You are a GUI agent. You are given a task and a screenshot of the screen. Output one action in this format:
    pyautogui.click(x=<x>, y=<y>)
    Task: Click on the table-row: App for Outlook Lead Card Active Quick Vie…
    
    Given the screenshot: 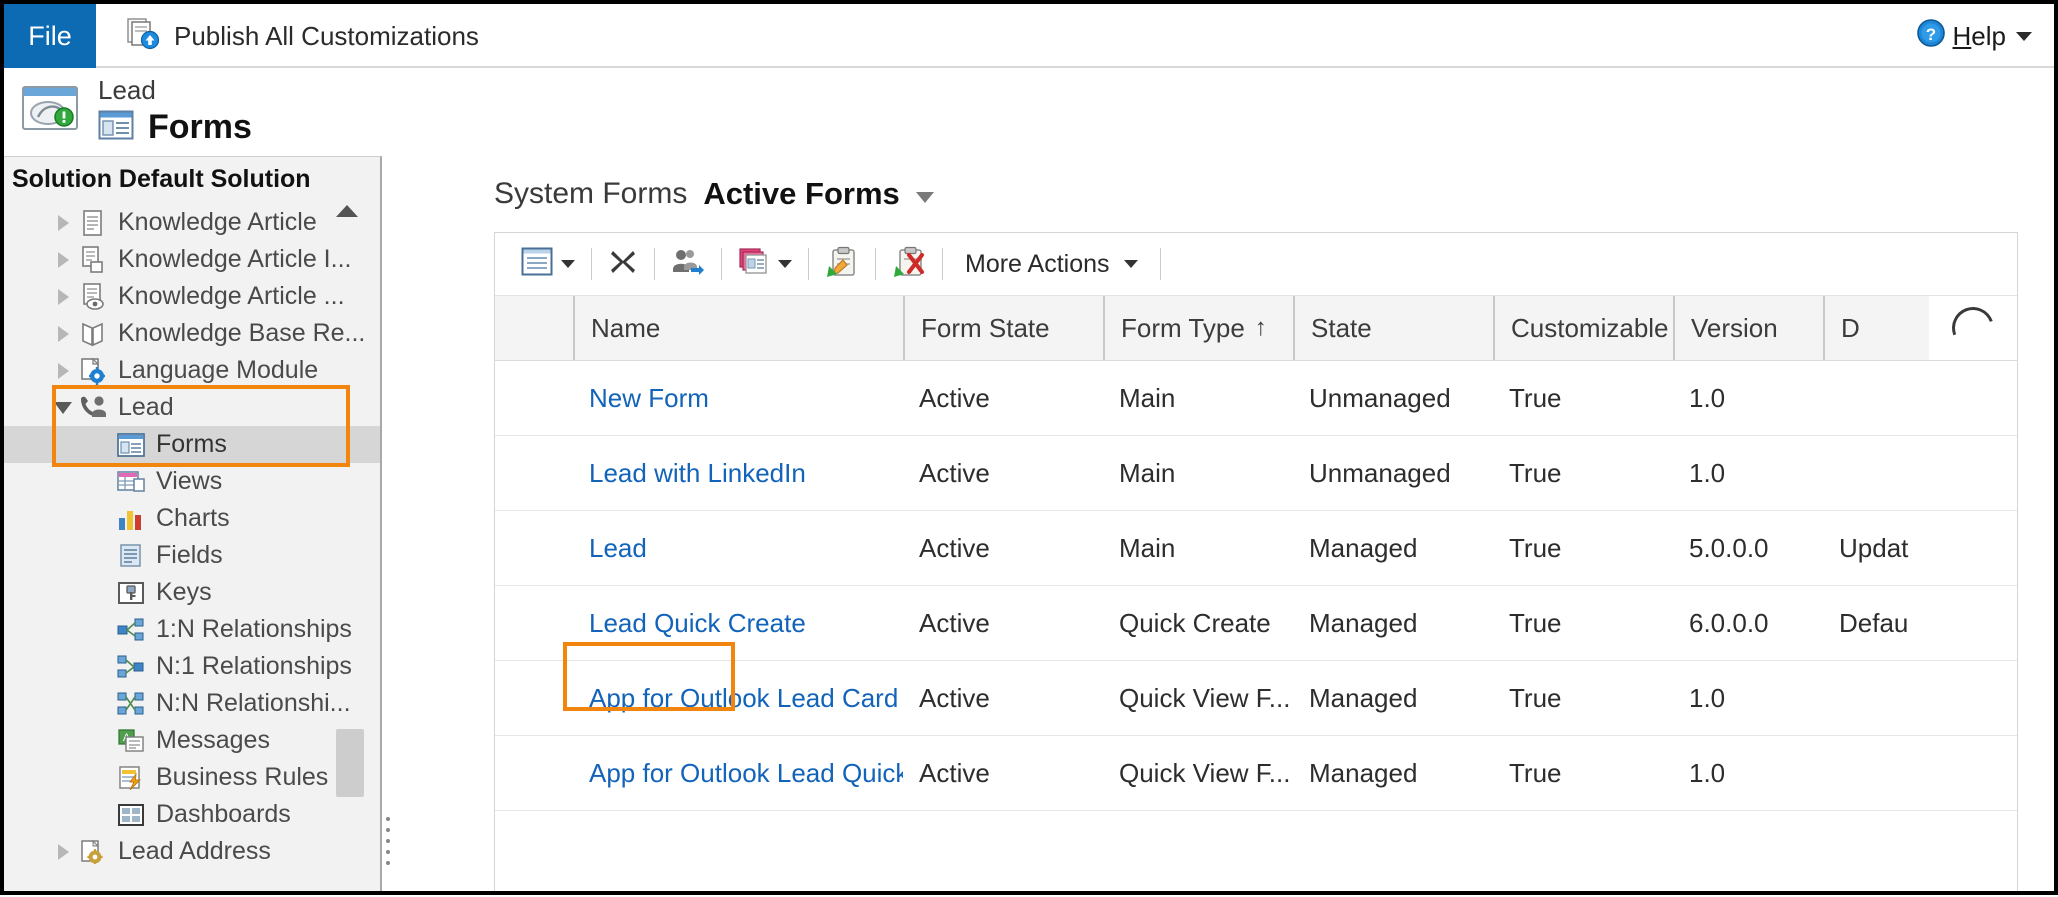 What is the action you would take?
    pyautogui.click(x=1256, y=698)
    